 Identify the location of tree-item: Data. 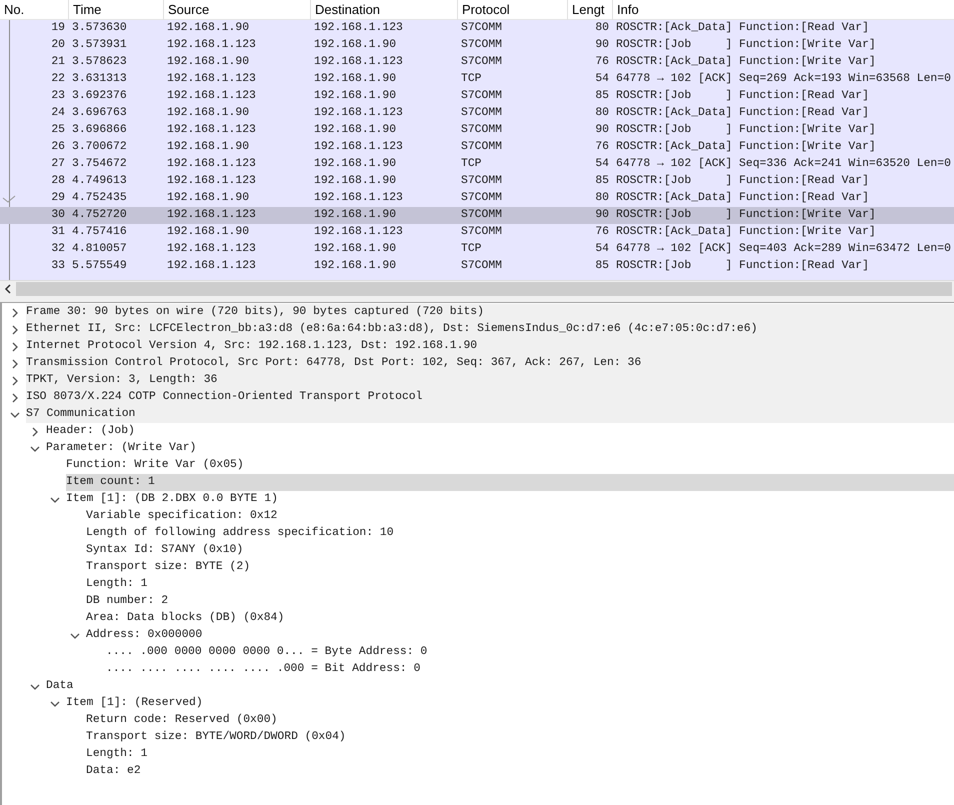
(500, 686).